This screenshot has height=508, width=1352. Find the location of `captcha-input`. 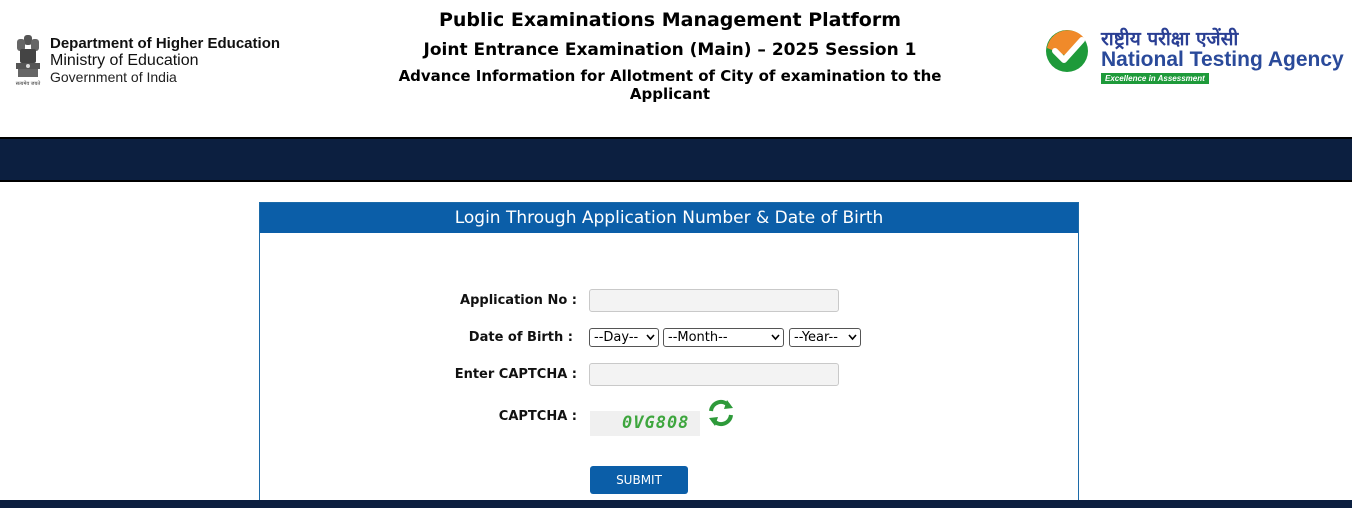

captcha-input is located at coordinates (714, 374).